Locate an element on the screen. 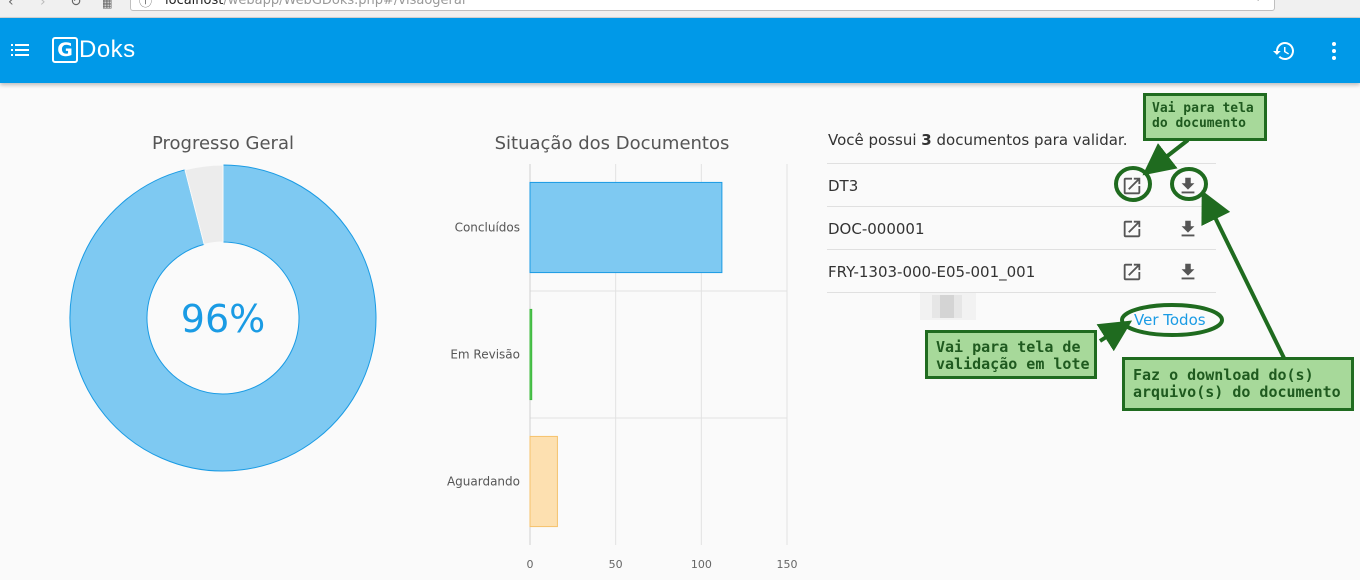  bar-xtick-label: 0 is located at coordinates (530, 564).